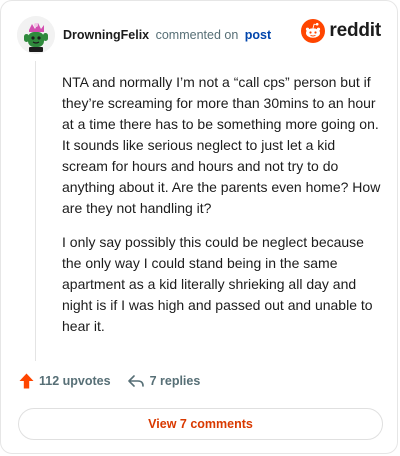 The width and height of the screenshot is (400, 456). I want to click on username: DrowningFelix, so click(106, 35).